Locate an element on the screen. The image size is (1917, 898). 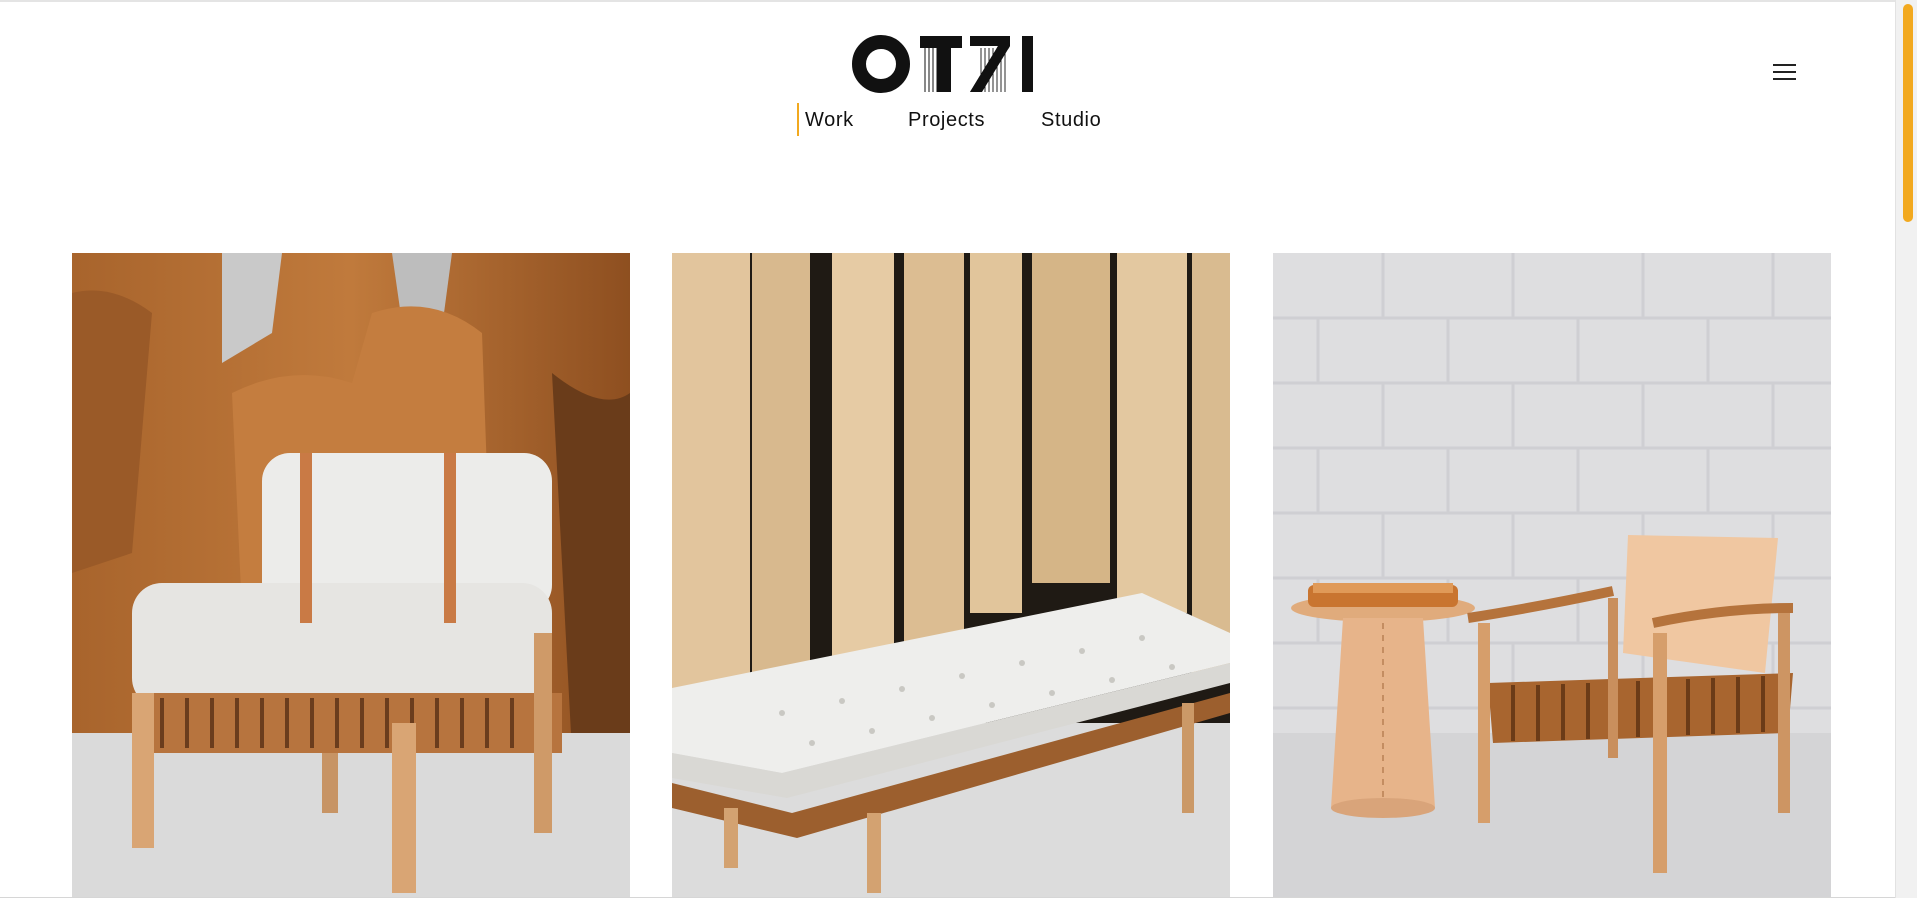
hamburger-menu-icon is located at coordinates (1785, 73).